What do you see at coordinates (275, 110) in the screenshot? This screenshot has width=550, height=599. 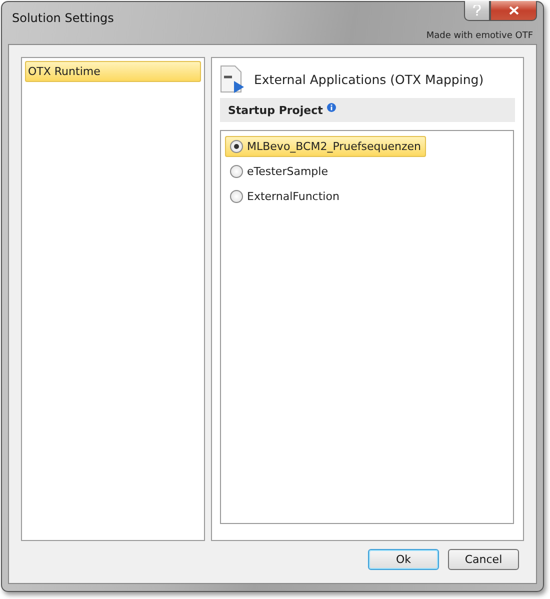 I see `section-title: Startup Project` at bounding box center [275, 110].